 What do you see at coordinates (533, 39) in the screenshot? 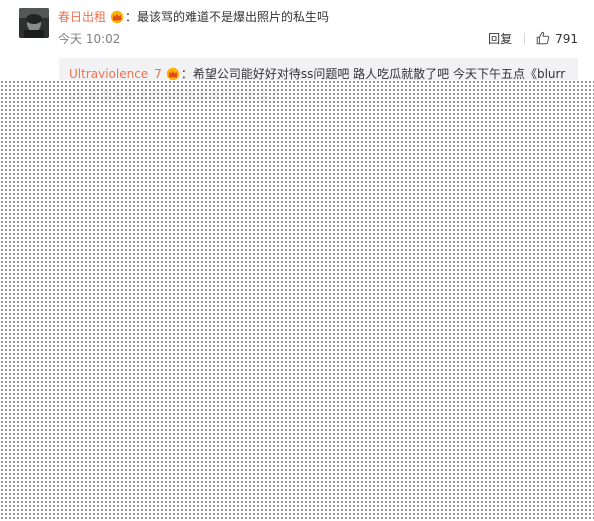
I see `comment-actions: 回复 791` at bounding box center [533, 39].